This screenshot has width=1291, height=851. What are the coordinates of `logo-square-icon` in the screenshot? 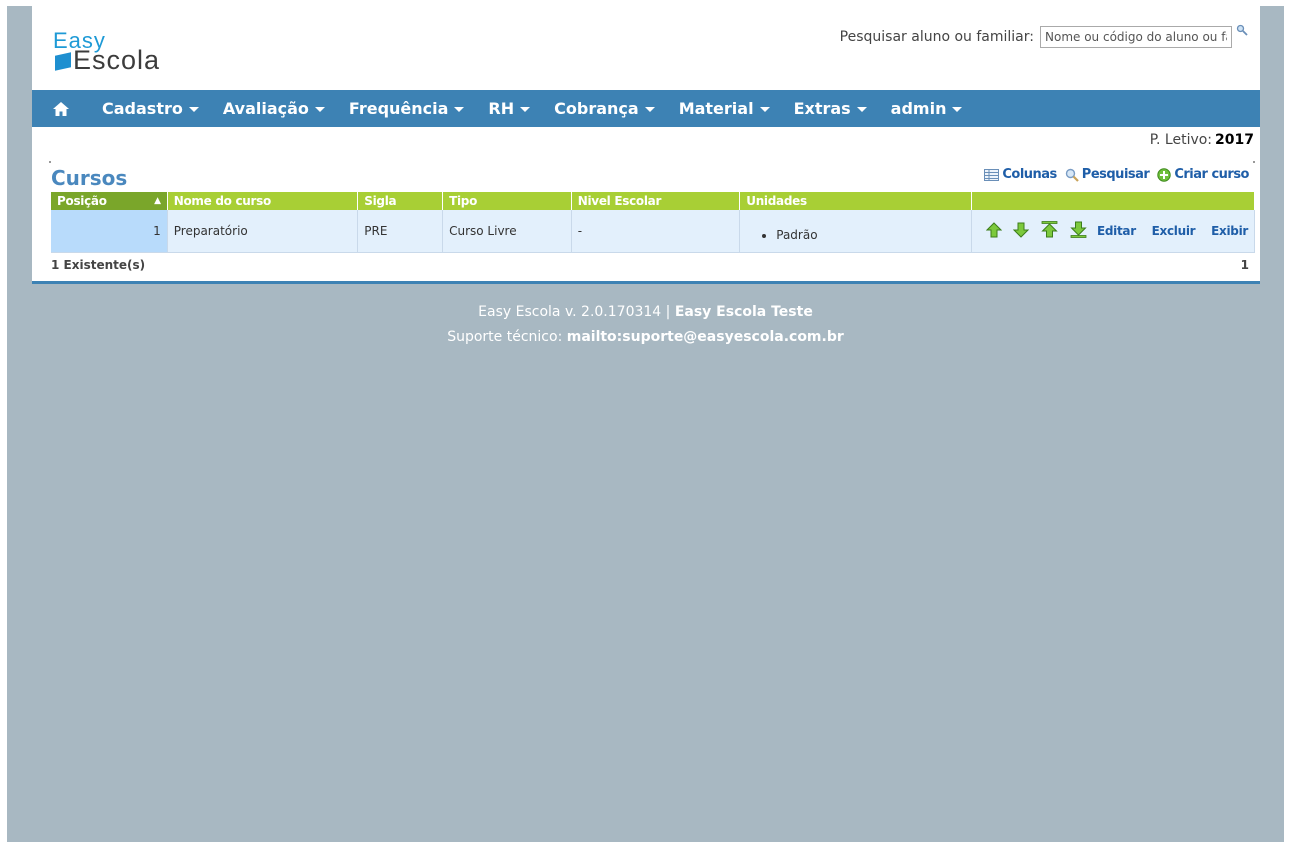 It's located at (63, 61).